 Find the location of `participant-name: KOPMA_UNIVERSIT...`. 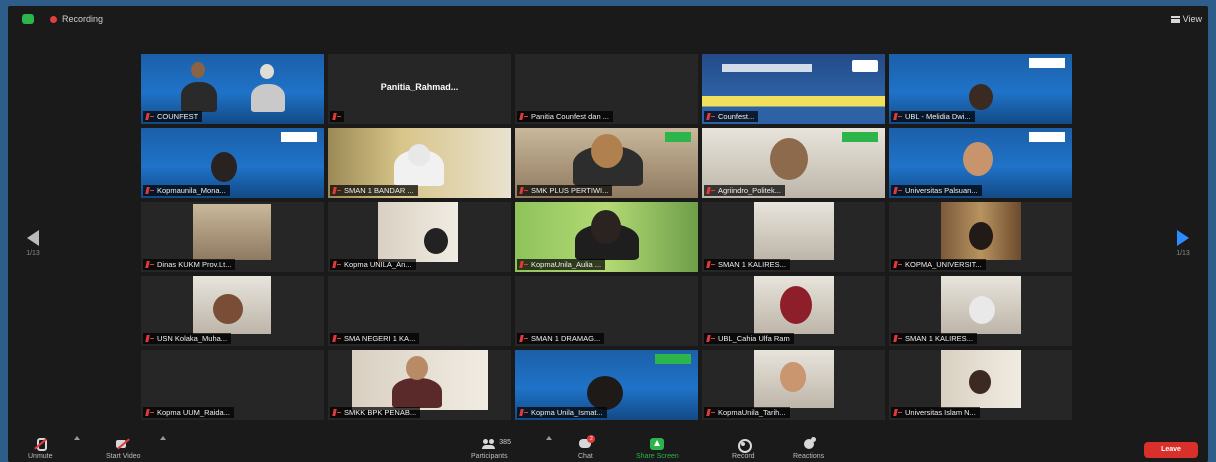

participant-name: KOPMA_UNIVERSIT... is located at coordinates (938, 264).